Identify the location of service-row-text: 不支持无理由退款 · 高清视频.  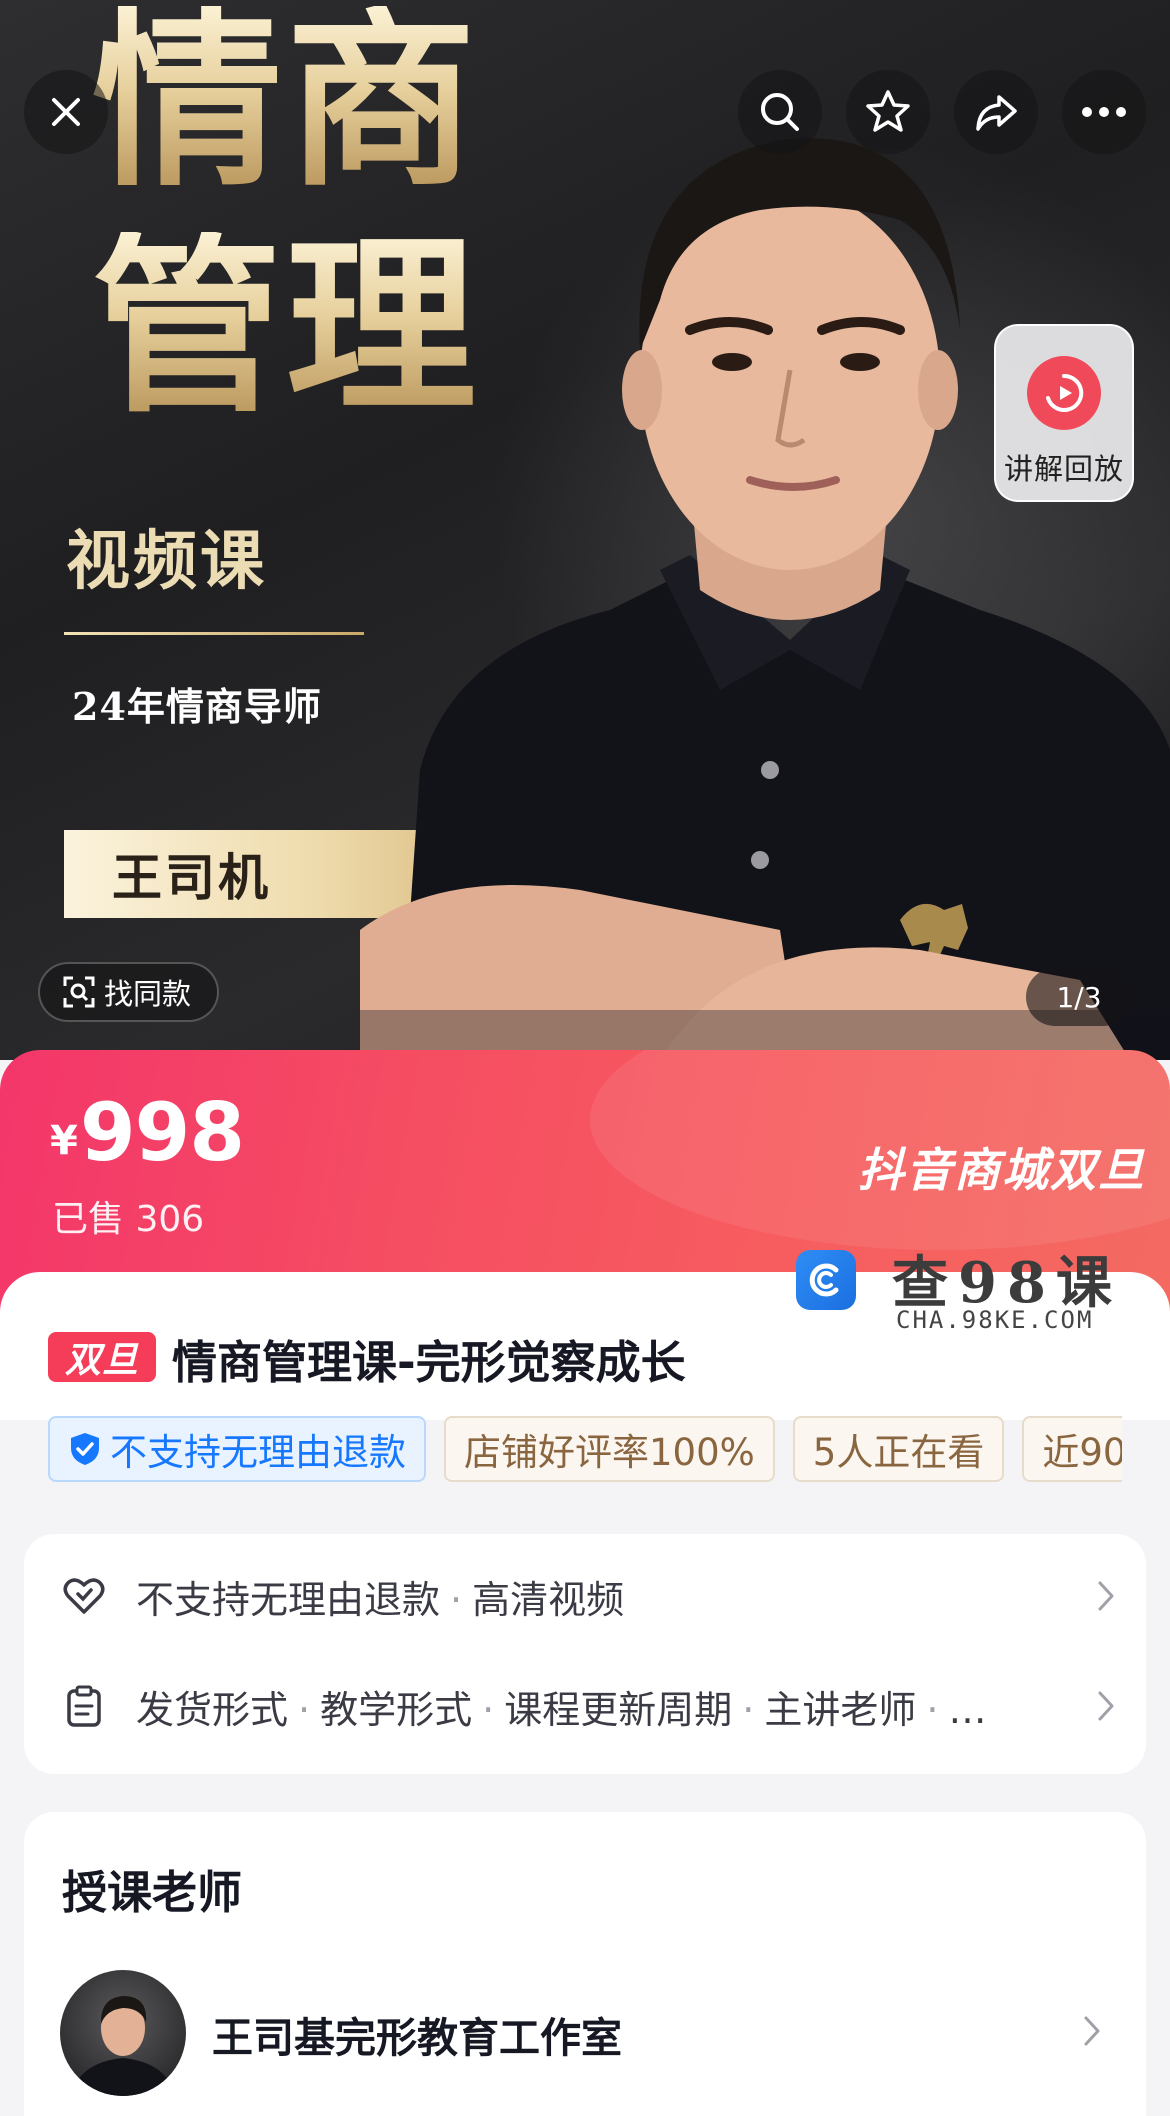
(601, 1596).